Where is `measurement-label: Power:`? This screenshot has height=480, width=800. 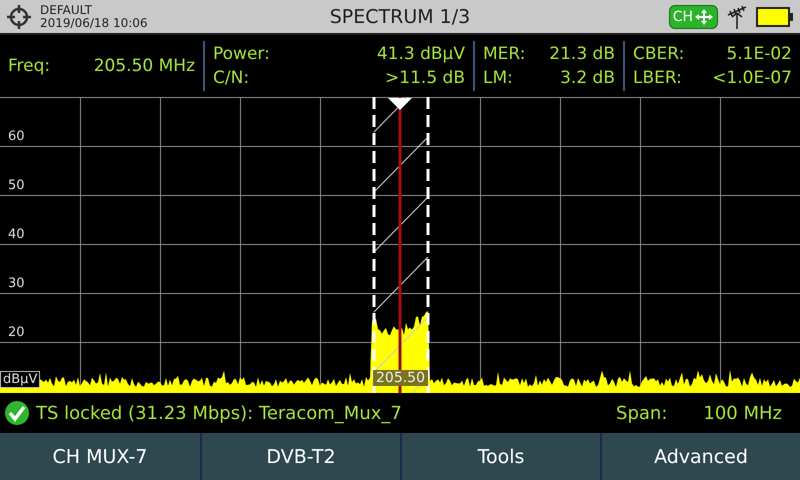 measurement-label: Power: is located at coordinates (241, 54).